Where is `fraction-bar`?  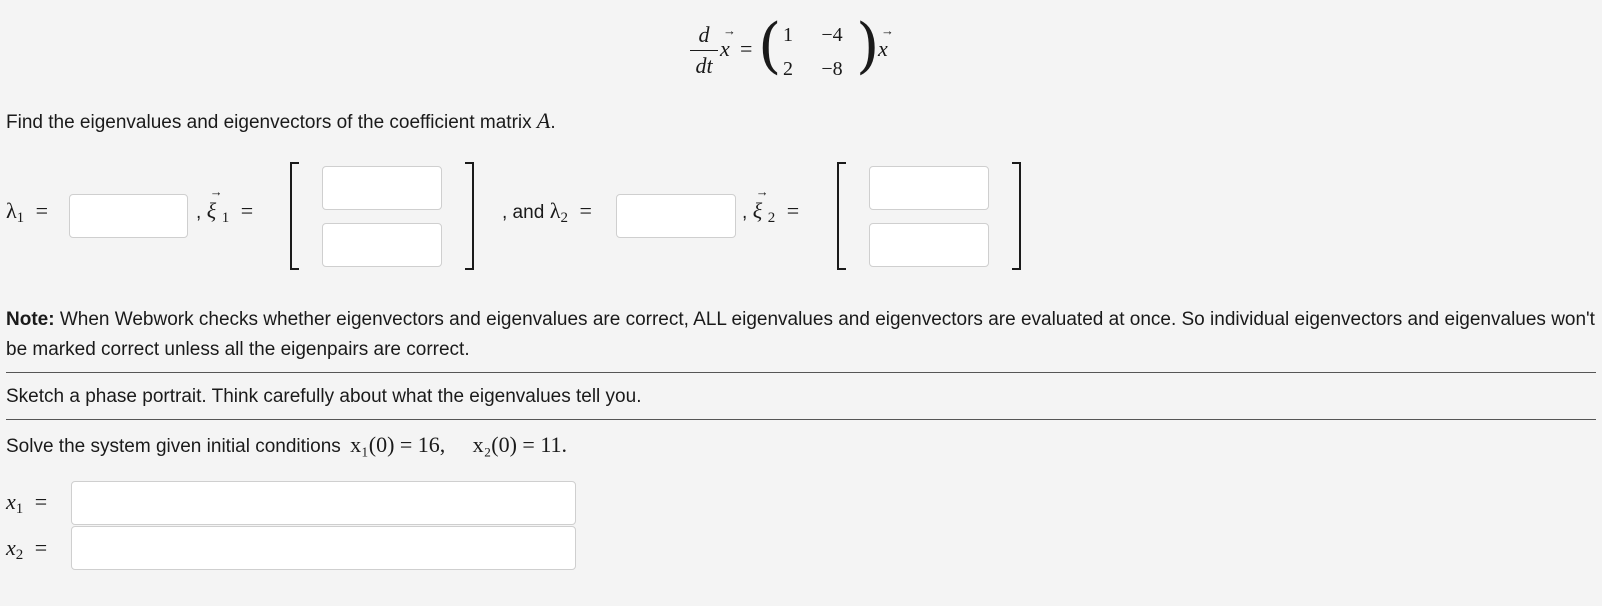 fraction-bar is located at coordinates (704, 51).